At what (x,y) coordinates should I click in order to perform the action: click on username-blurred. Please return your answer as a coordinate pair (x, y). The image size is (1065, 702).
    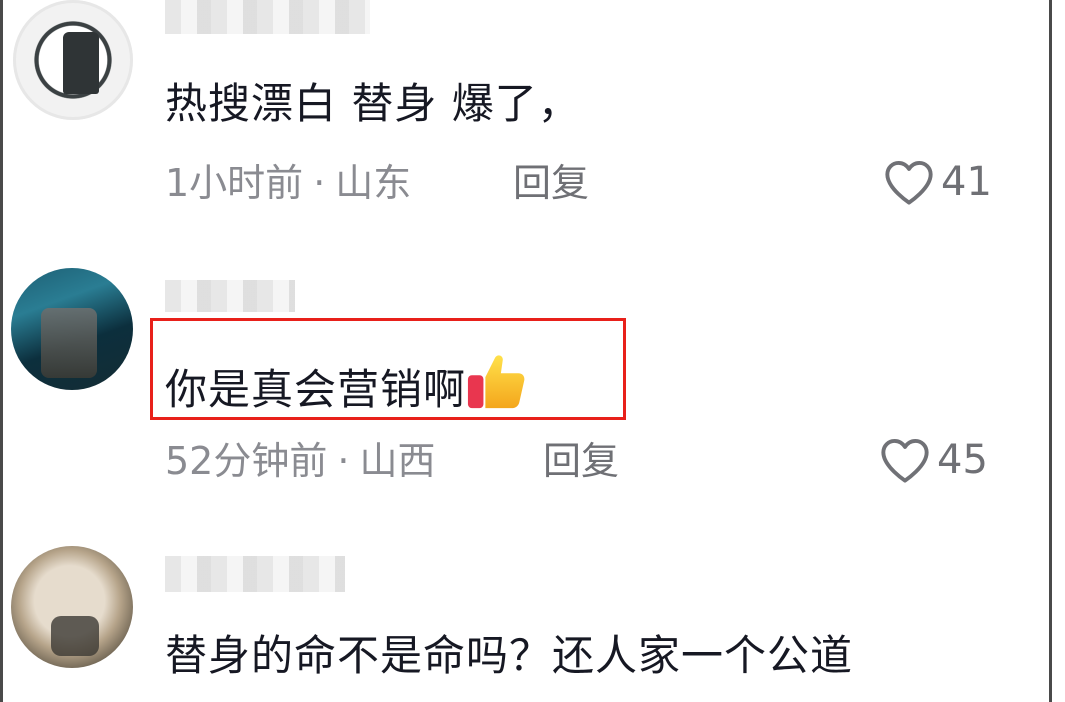
    Looking at the image, I should click on (255, 574).